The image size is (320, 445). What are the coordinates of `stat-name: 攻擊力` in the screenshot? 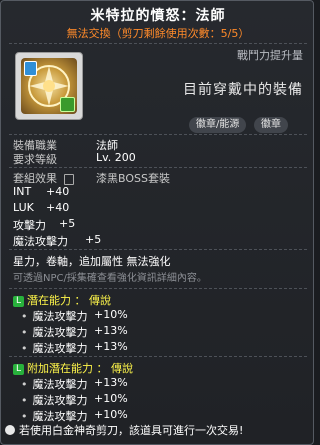 It's located at (29, 225).